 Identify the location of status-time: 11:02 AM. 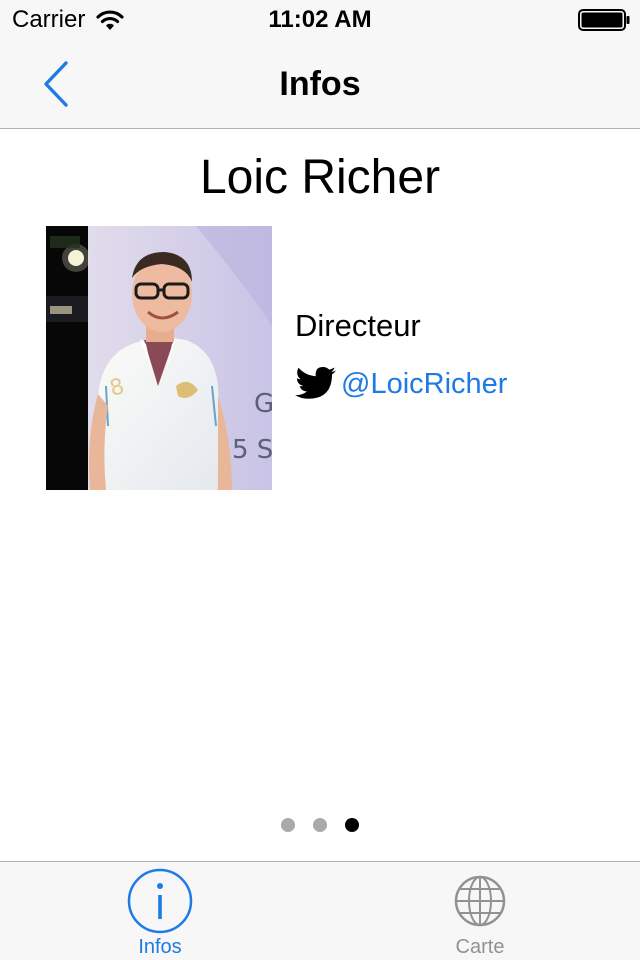
(320, 19).